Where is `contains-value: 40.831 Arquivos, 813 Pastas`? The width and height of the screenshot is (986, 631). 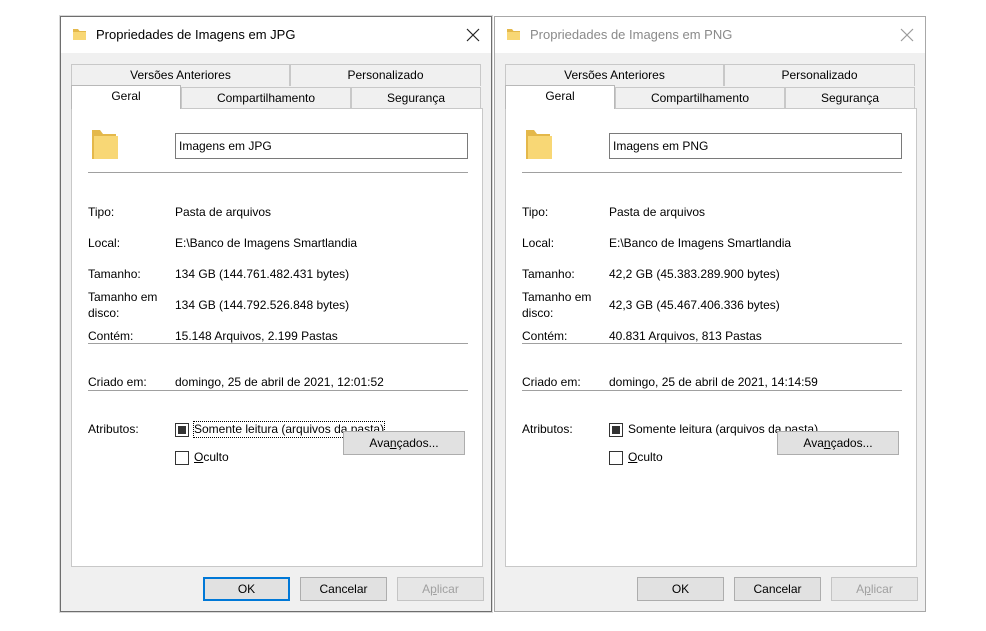
contains-value: 40.831 Arquivos, 813 Pastas is located at coordinates (685, 336).